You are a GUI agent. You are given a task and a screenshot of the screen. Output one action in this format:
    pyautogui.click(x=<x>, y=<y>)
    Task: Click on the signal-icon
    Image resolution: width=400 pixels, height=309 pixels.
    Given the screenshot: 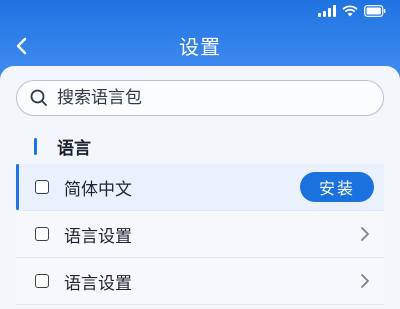 What is the action you would take?
    pyautogui.click(x=327, y=11)
    